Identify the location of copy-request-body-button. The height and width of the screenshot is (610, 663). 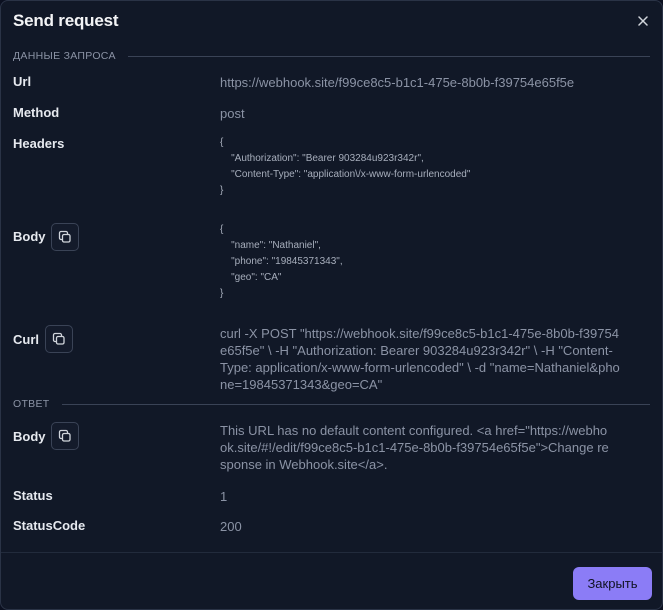
(65, 237).